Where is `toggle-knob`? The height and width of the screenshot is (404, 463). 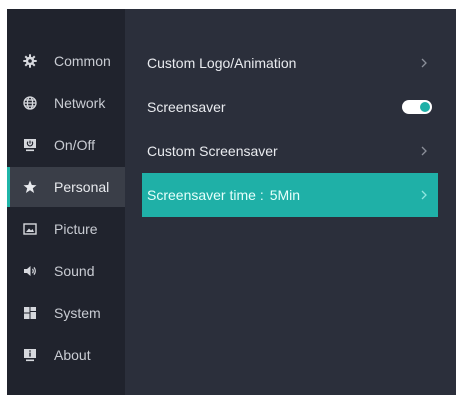
toggle-knob is located at coordinates (425, 107).